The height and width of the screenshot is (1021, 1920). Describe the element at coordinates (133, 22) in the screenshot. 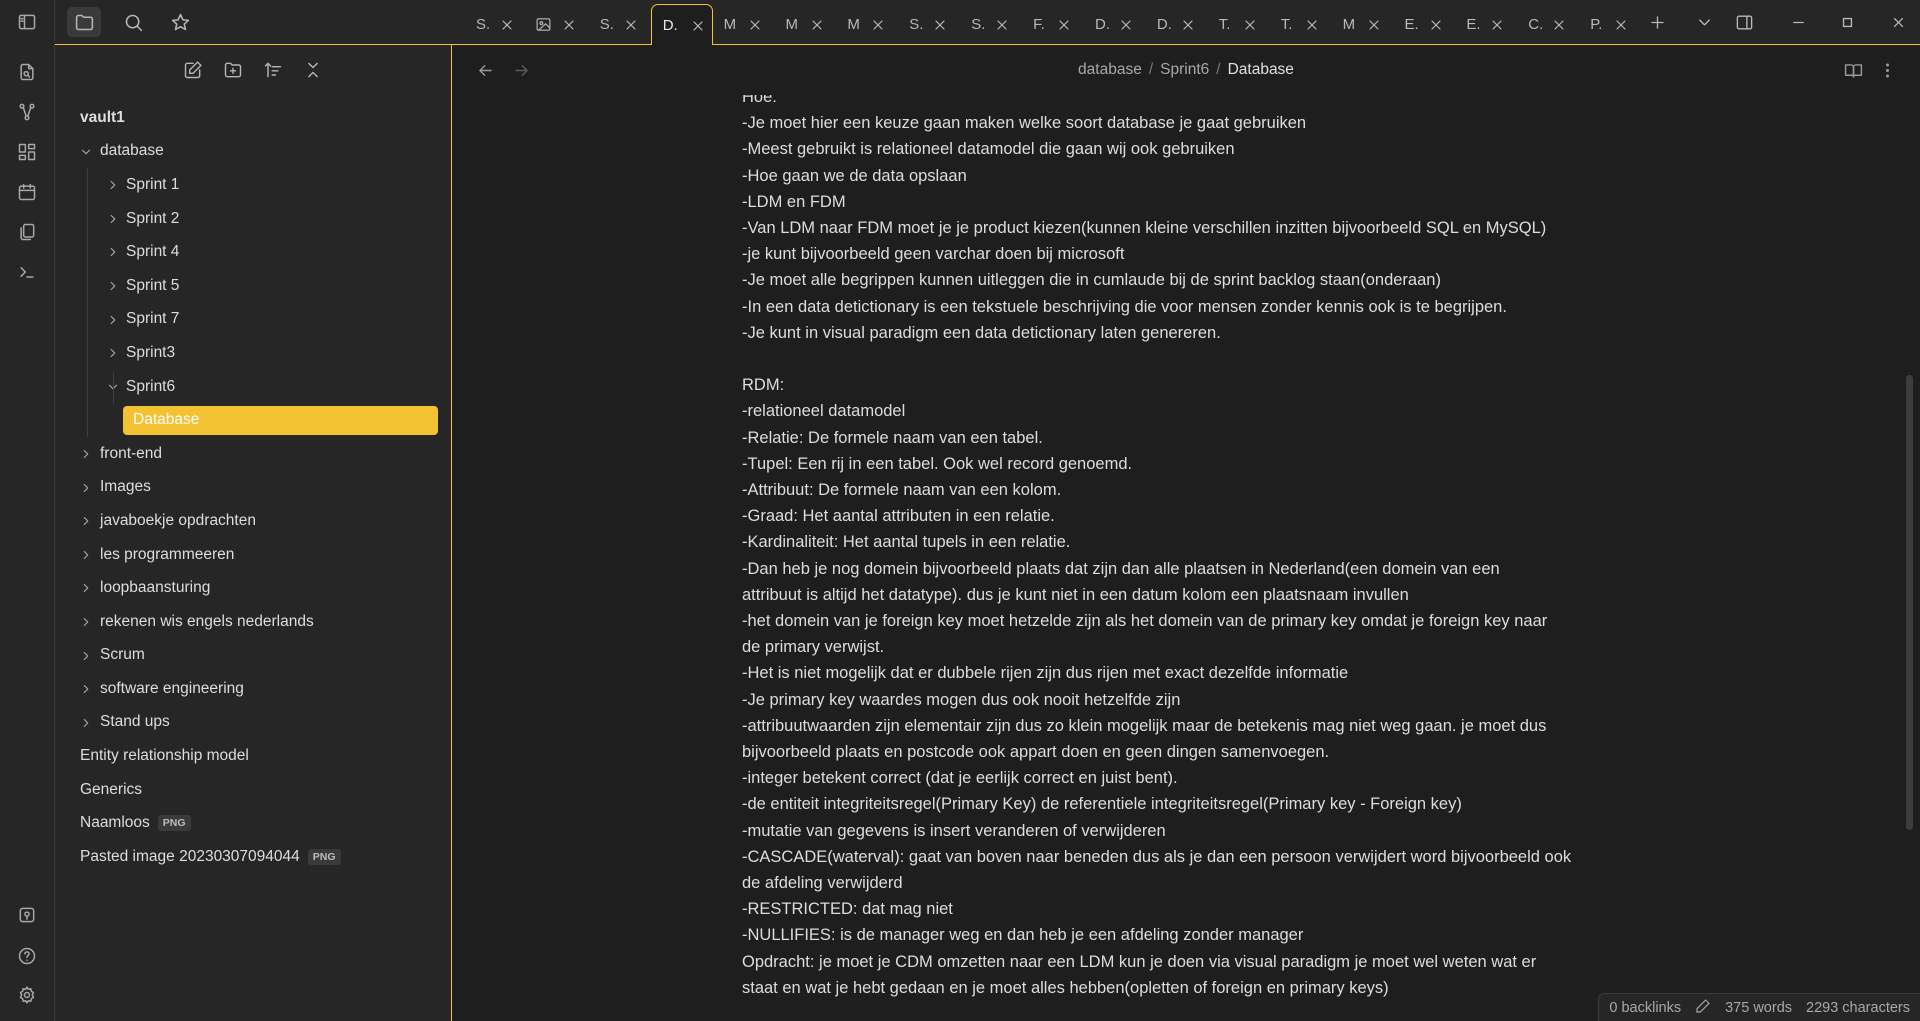

I see `search-icon` at that location.